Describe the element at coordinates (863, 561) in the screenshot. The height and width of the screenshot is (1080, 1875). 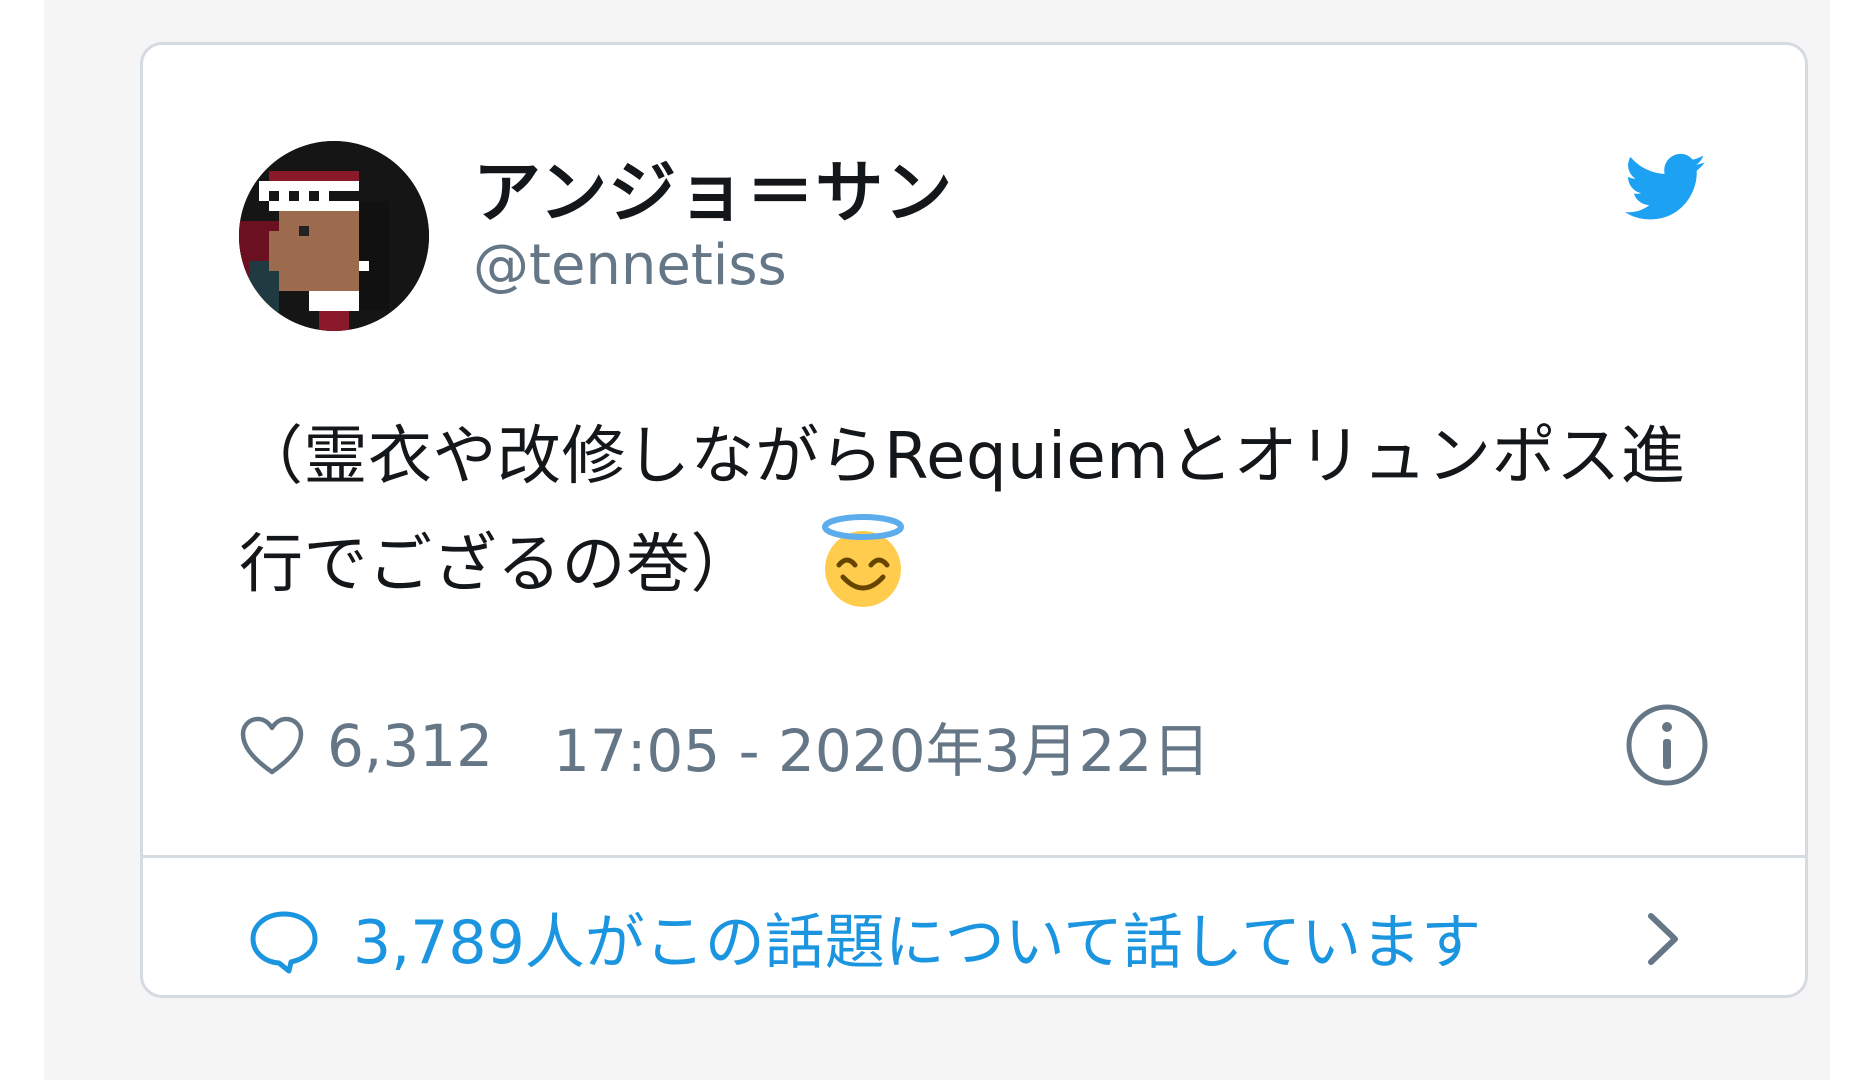
I see `smiling-face-with-halo-icon` at that location.